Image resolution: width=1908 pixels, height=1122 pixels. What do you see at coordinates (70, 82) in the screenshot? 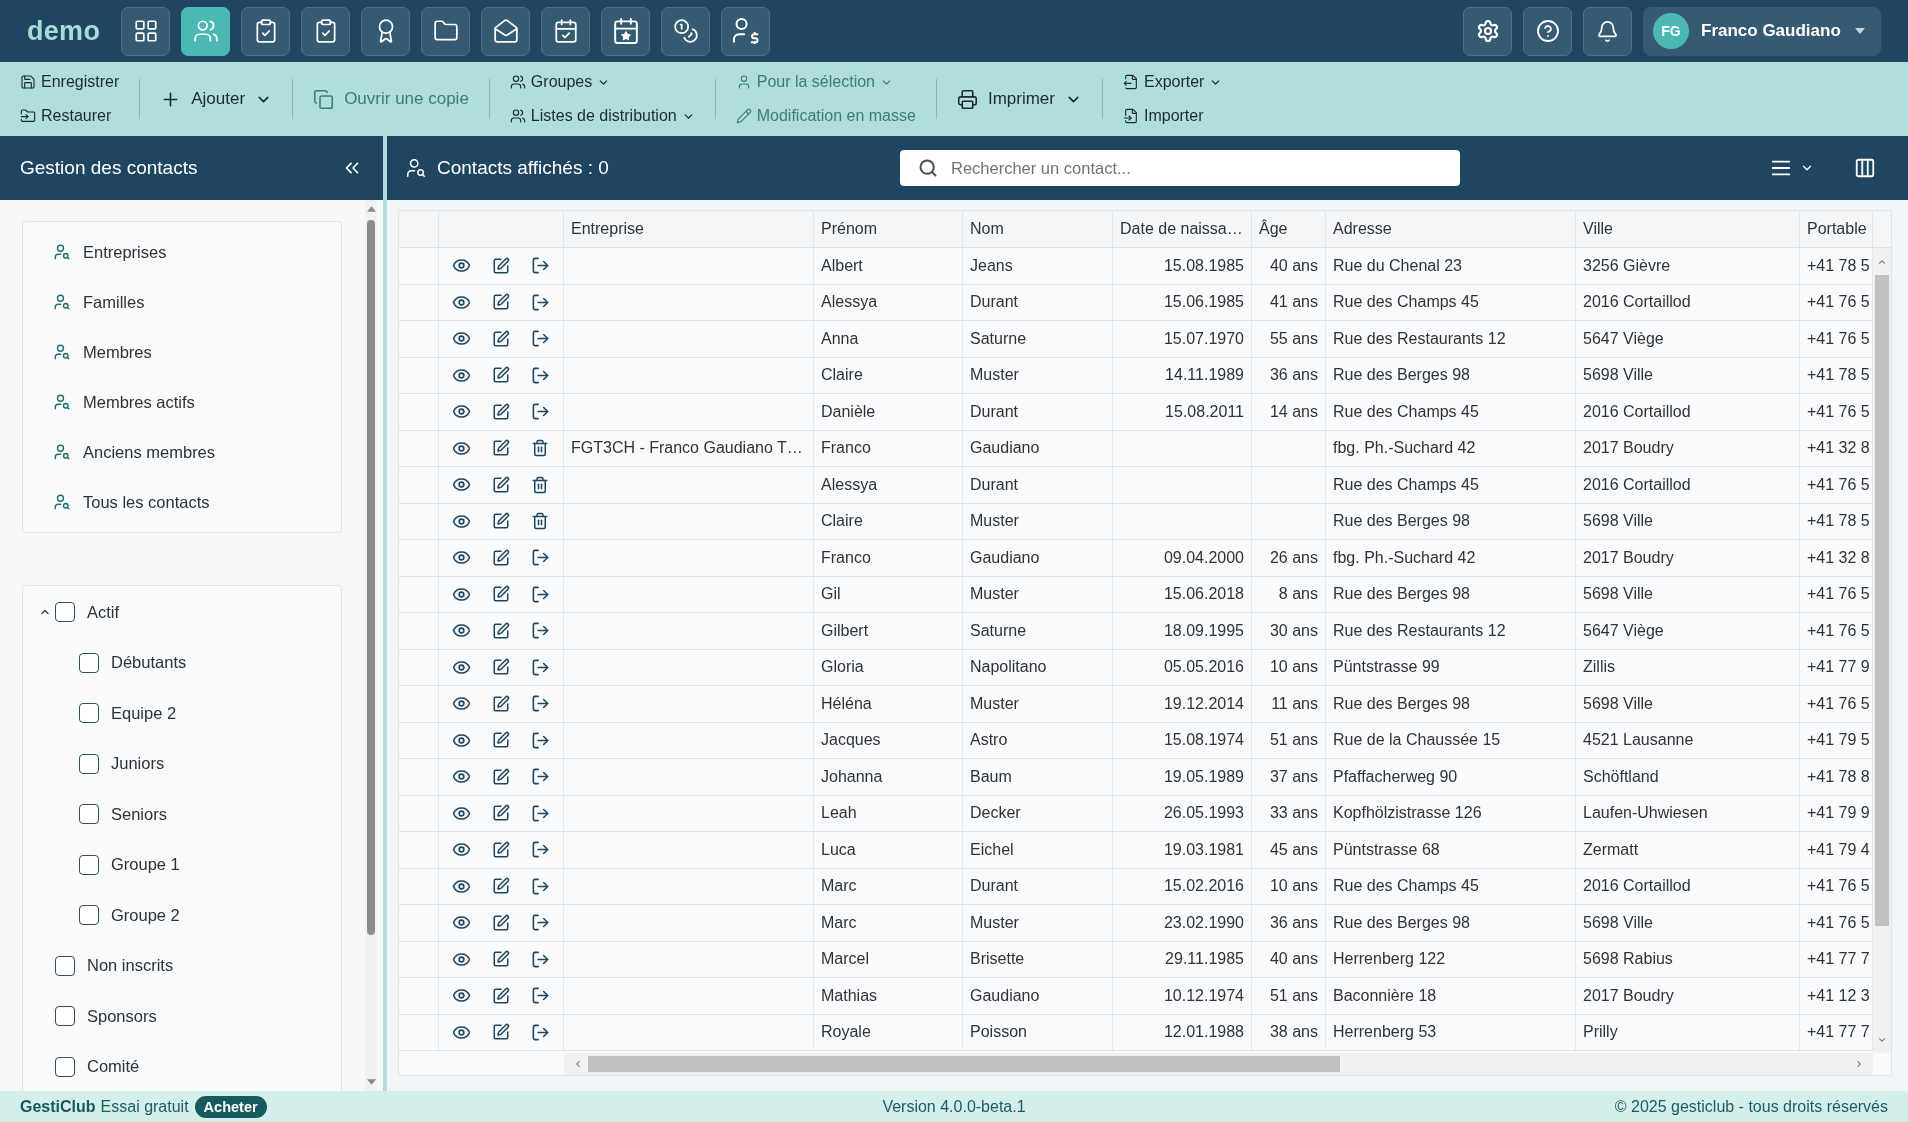
I see `toolbar-button: Enregistrer` at bounding box center [70, 82].